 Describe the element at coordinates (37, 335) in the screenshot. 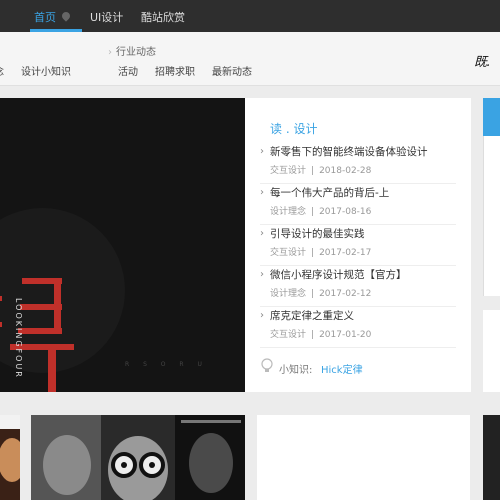

I see `calligraphy-graphic` at that location.